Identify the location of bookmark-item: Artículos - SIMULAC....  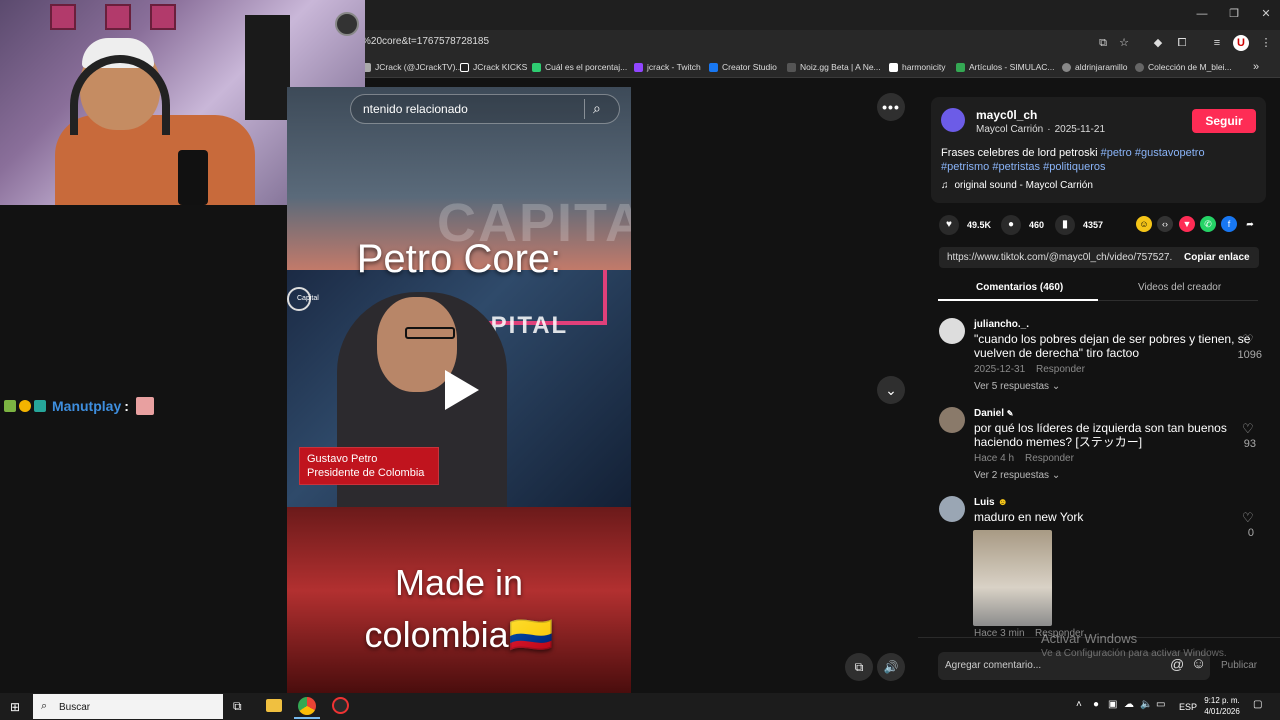
(1005, 67).